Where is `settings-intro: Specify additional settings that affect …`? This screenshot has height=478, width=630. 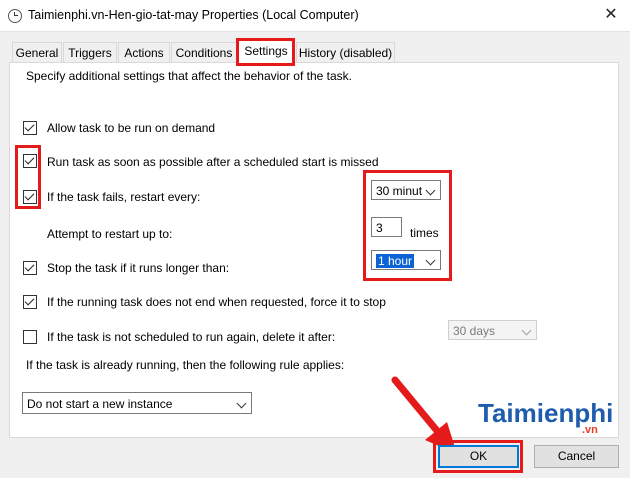 settings-intro: Specify additional settings that affect … is located at coordinates (189, 76).